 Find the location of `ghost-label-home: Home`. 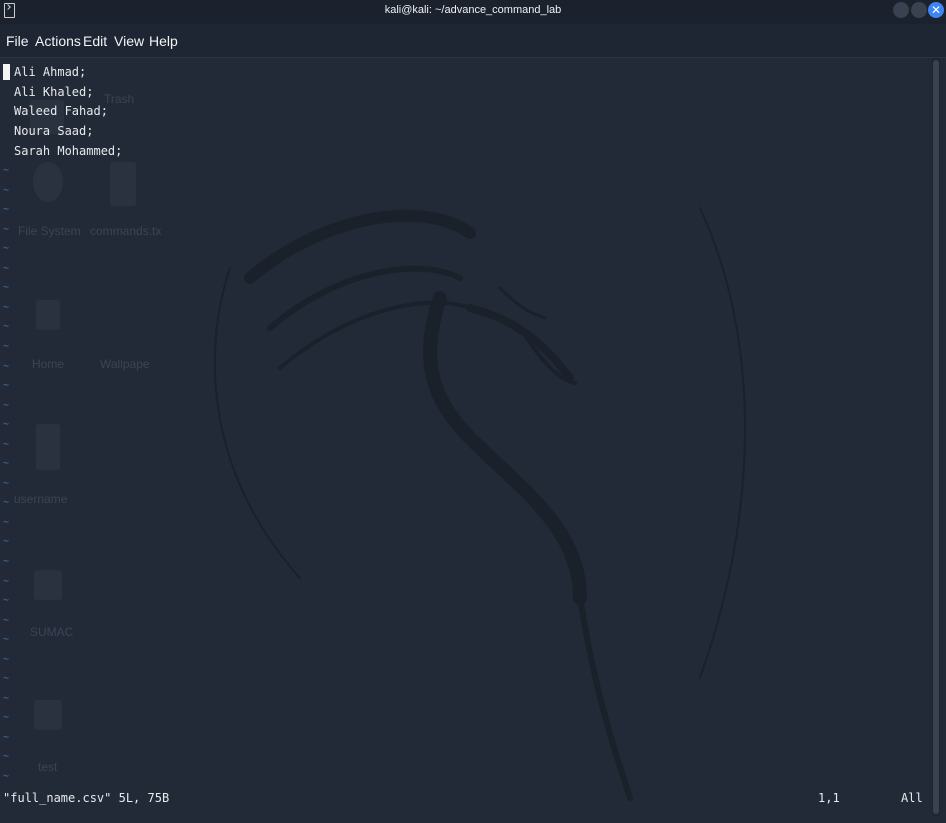

ghost-label-home: Home is located at coordinates (48, 364).